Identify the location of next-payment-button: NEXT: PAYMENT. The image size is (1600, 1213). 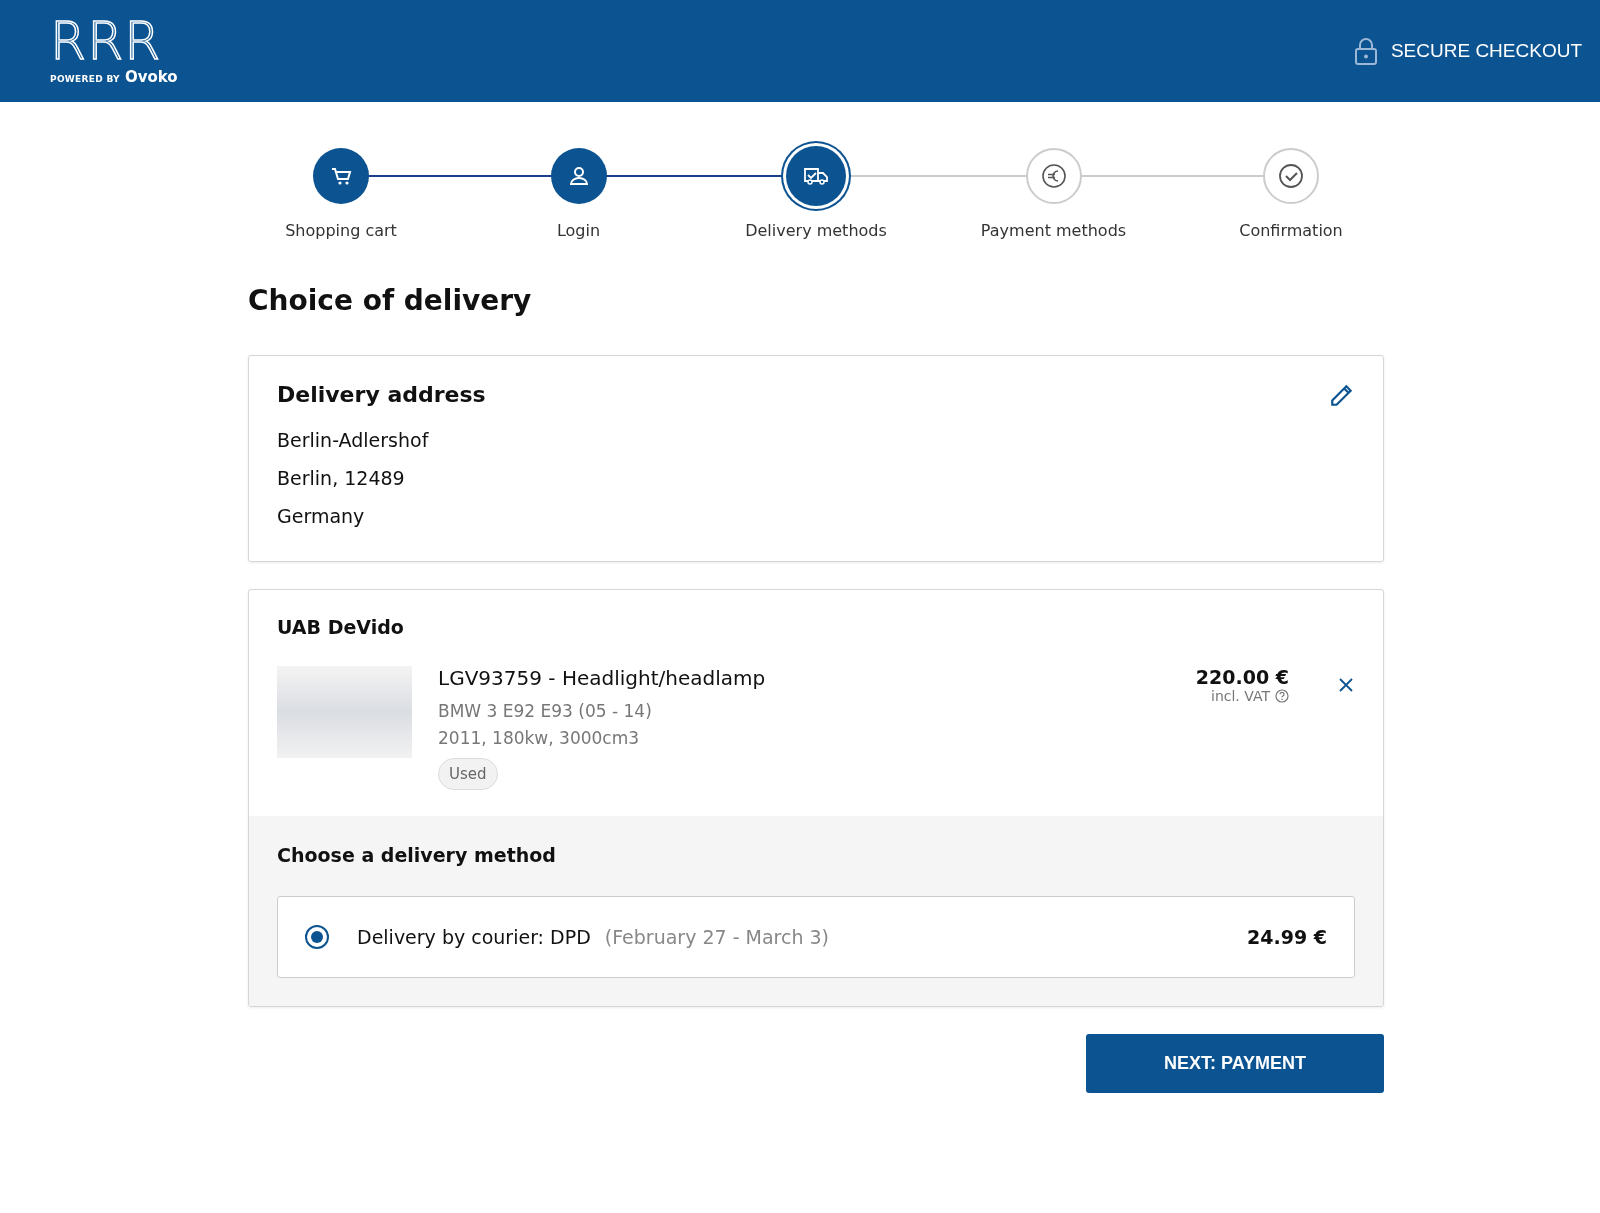
(1235, 1063).